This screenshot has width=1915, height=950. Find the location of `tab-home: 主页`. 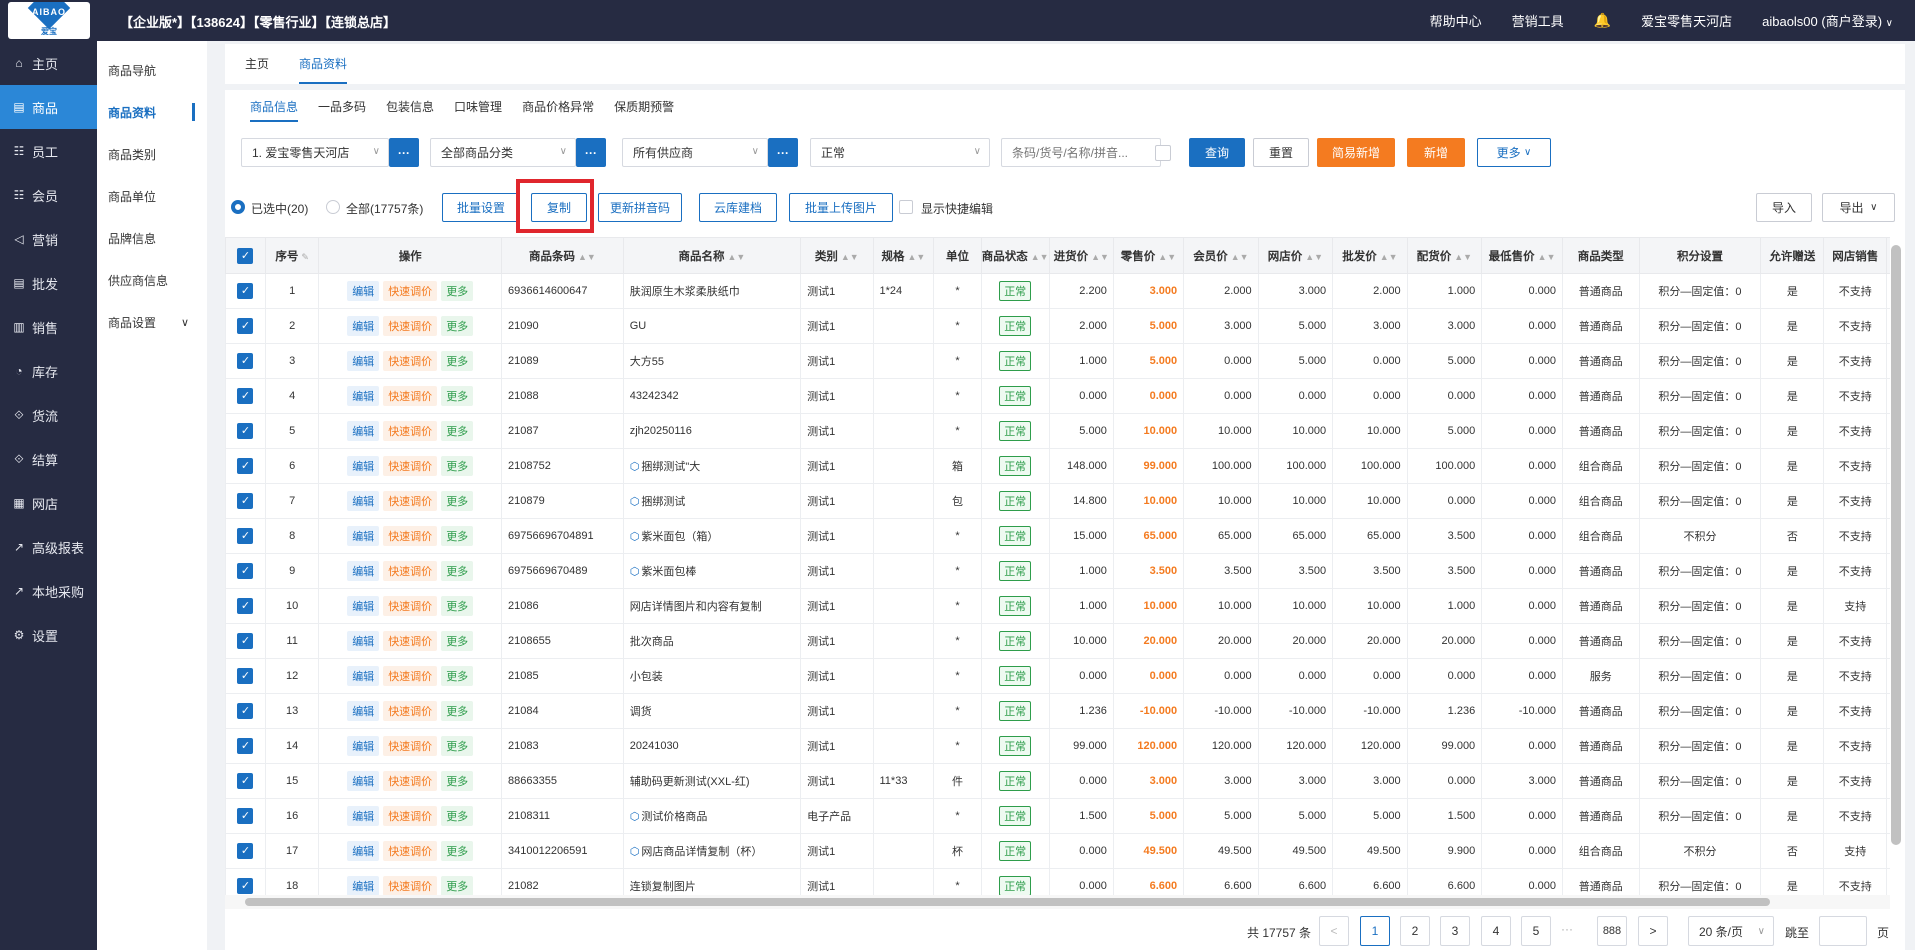

tab-home: 主页 is located at coordinates (257, 64).